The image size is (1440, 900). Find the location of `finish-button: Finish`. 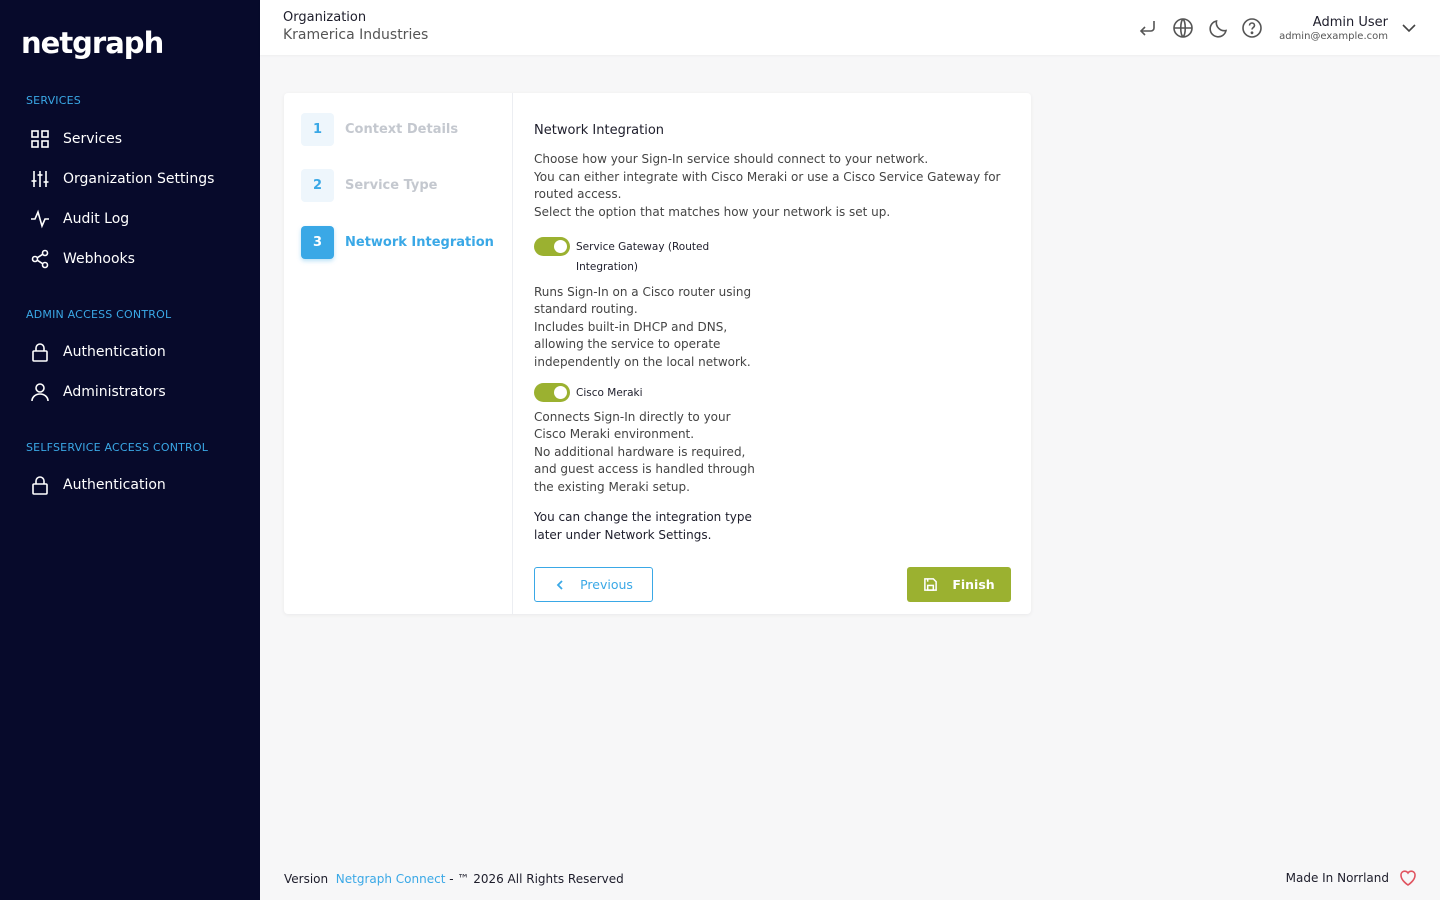

finish-button: Finish is located at coordinates (959, 584).